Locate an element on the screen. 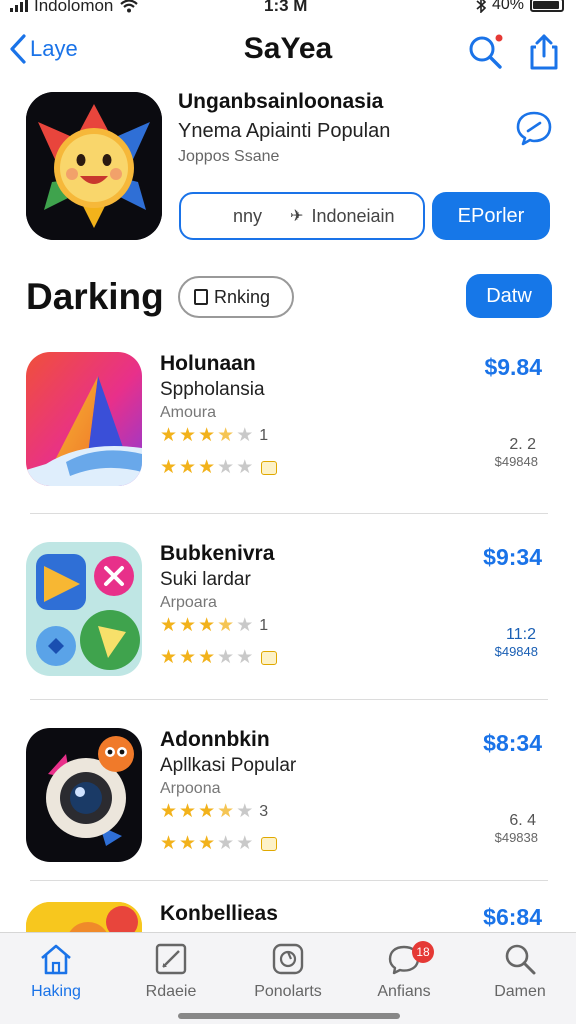  app-icon-camera is located at coordinates (84, 795).